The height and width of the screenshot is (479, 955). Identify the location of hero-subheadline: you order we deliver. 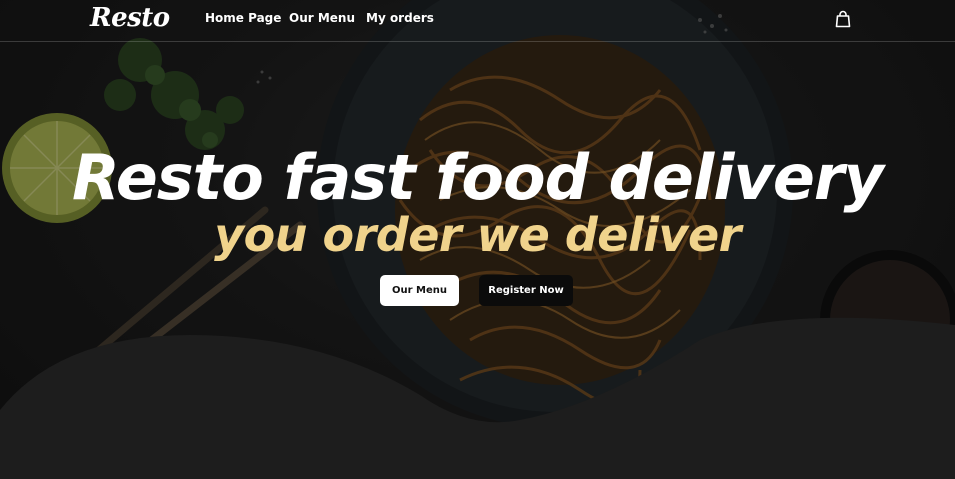
(477, 235).